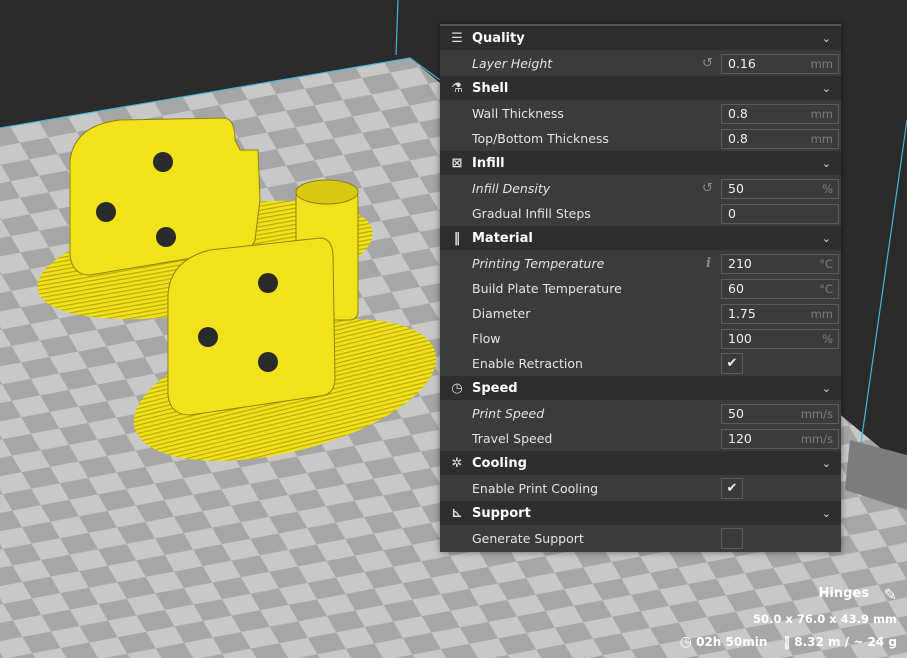 The image size is (907, 658). Describe the element at coordinates (488, 163) in the screenshot. I see `section-title: Infill` at that location.